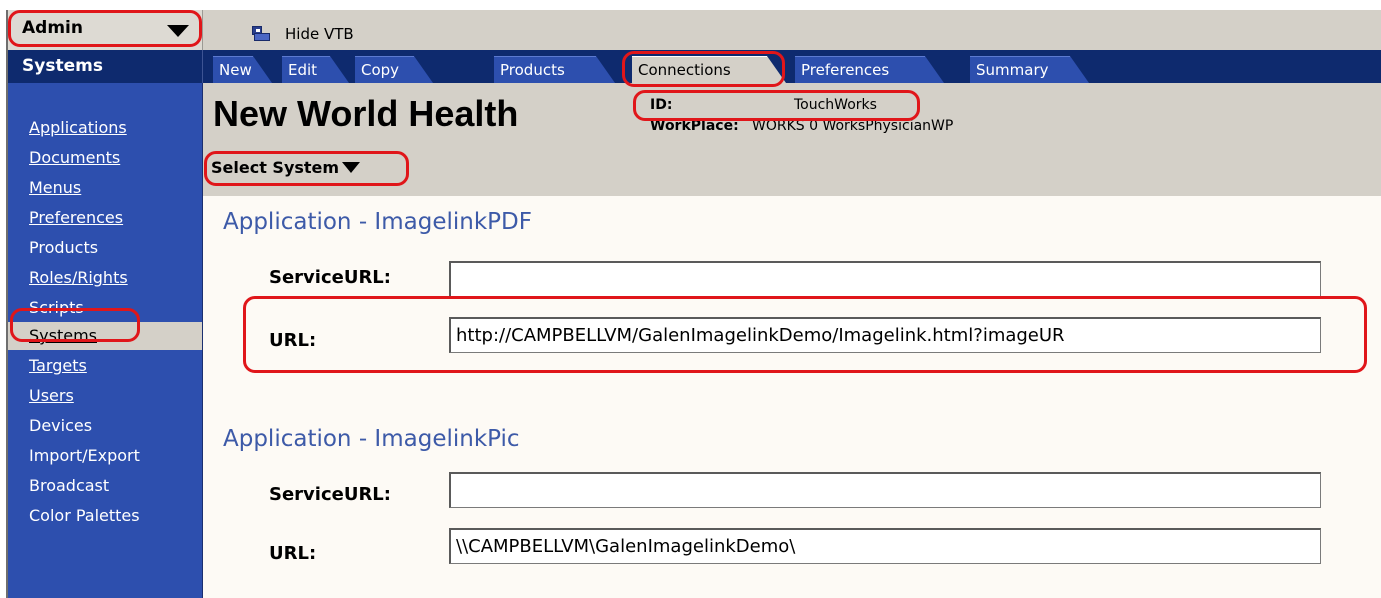  I want to click on sidebar-item-devices: Devices, so click(105, 426).